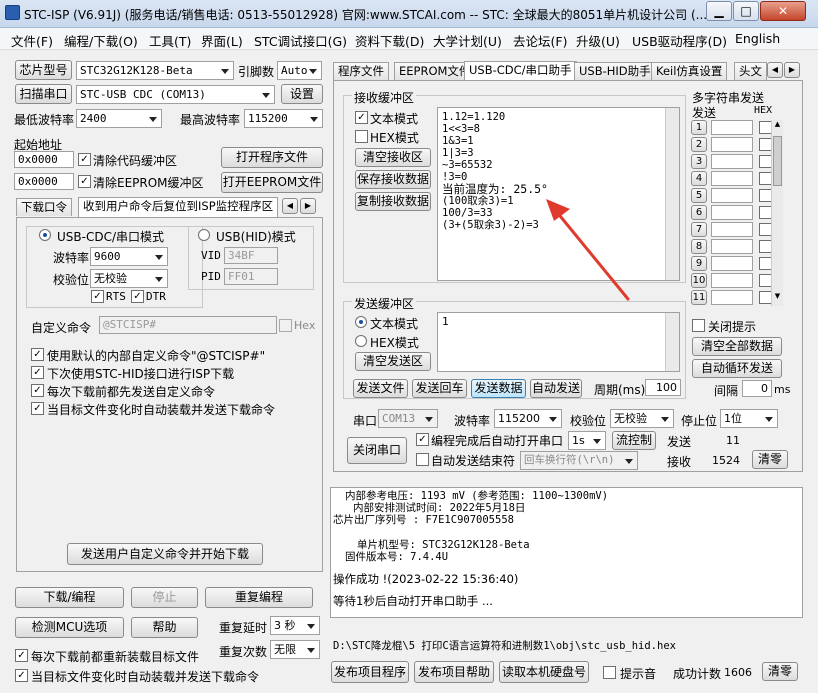 The image size is (818, 693). I want to click on multi-send-7-button: 7, so click(699, 229).